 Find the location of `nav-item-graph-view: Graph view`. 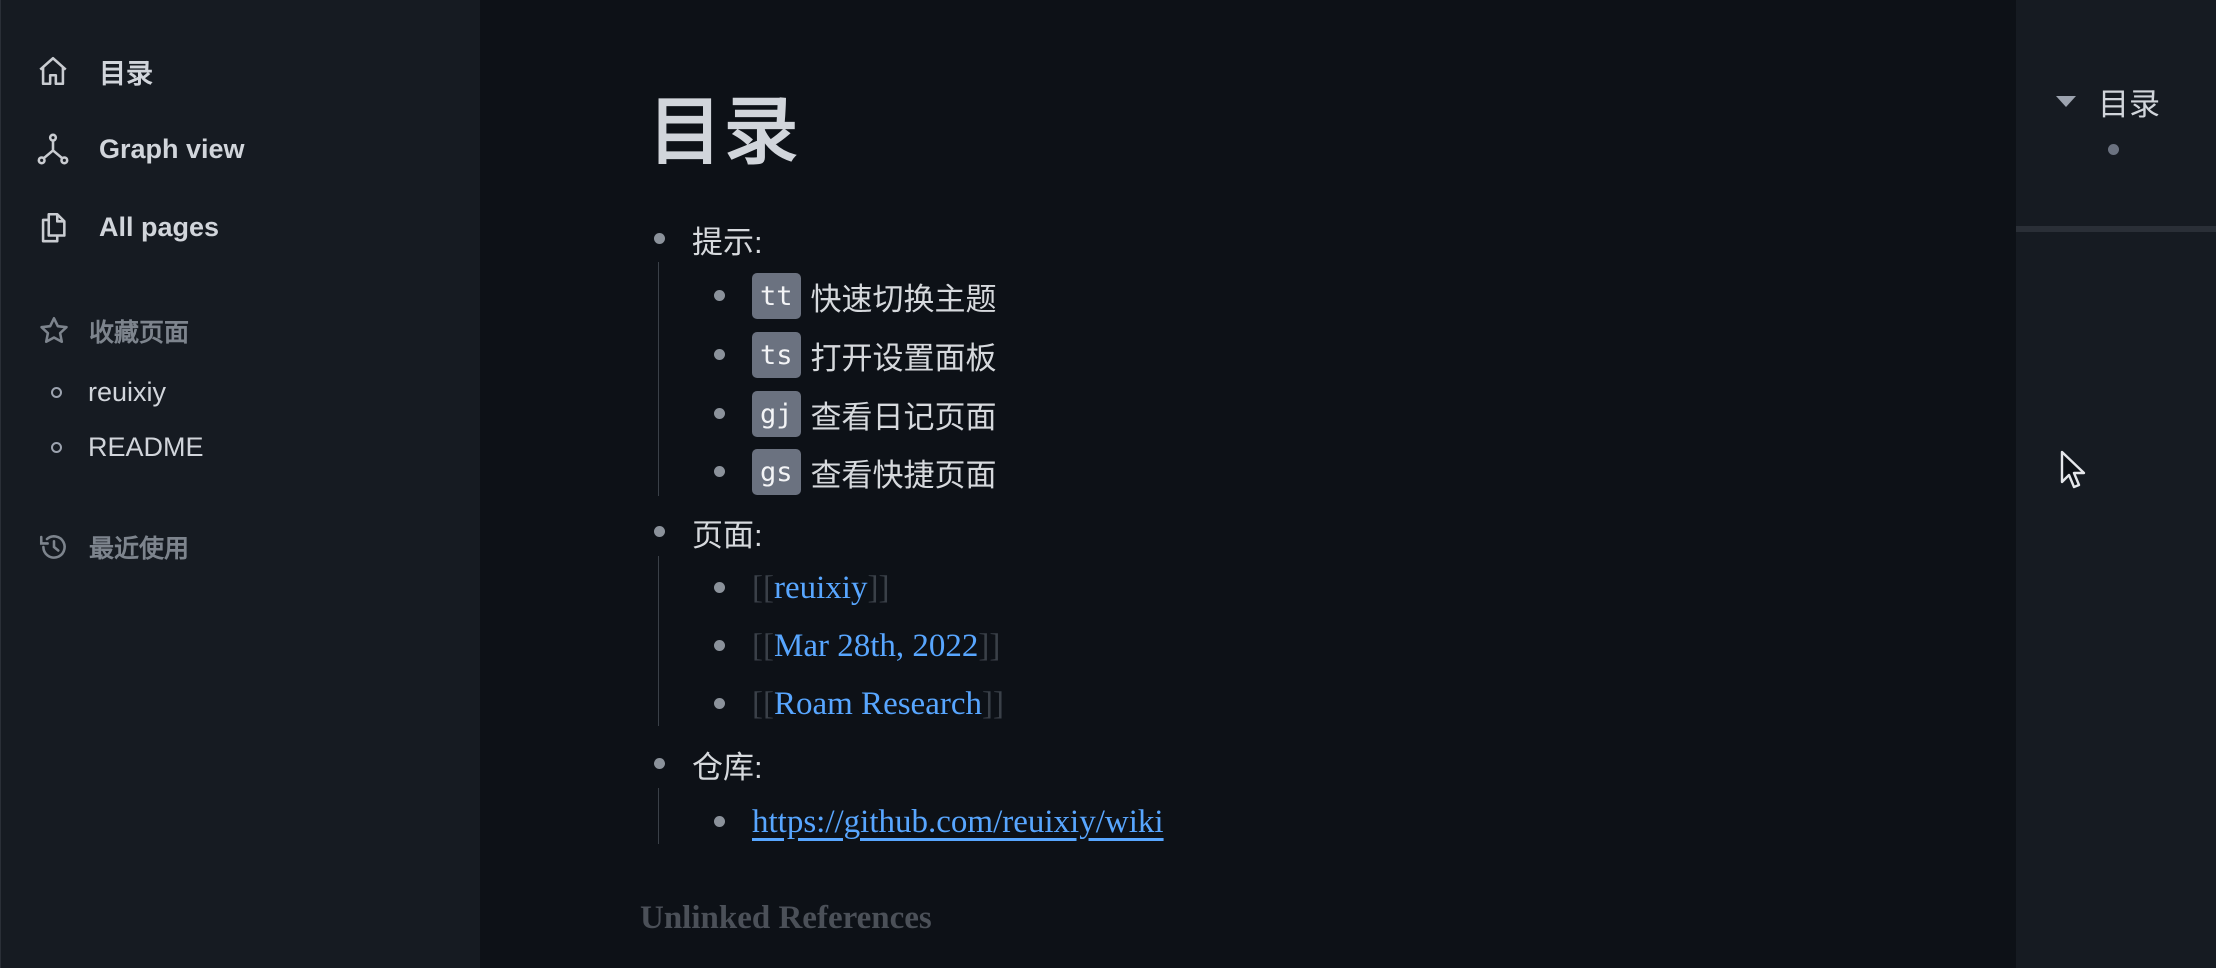

nav-item-graph-view: Graph view is located at coordinates (140, 149).